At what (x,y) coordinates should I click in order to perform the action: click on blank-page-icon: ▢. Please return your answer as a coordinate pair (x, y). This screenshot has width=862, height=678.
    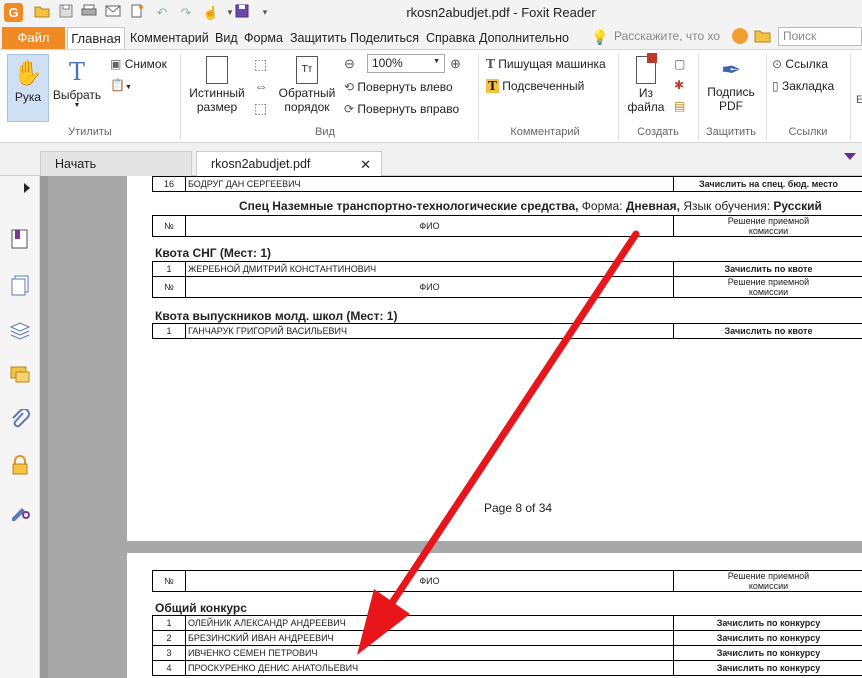
    Looking at the image, I should click on (679, 64).